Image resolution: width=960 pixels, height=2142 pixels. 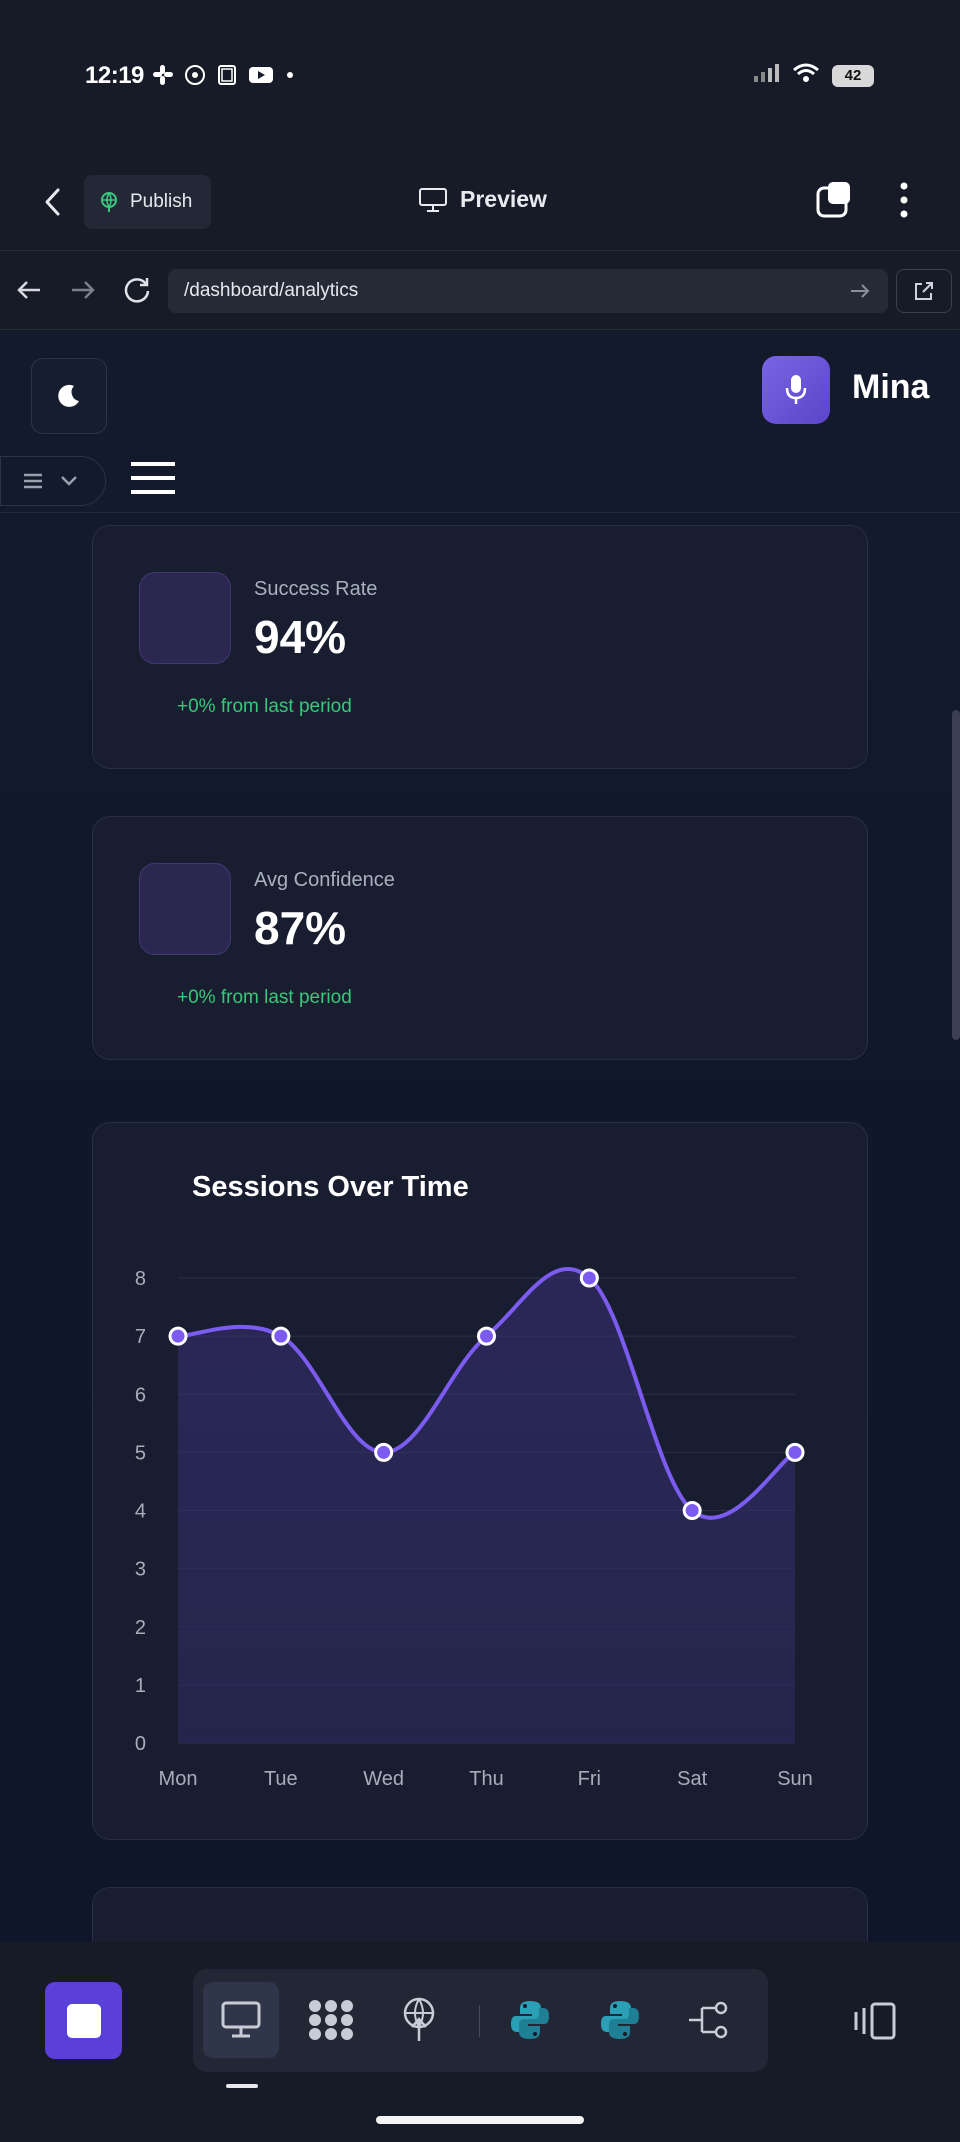 I want to click on tool-preview, so click(x=241, y=2020).